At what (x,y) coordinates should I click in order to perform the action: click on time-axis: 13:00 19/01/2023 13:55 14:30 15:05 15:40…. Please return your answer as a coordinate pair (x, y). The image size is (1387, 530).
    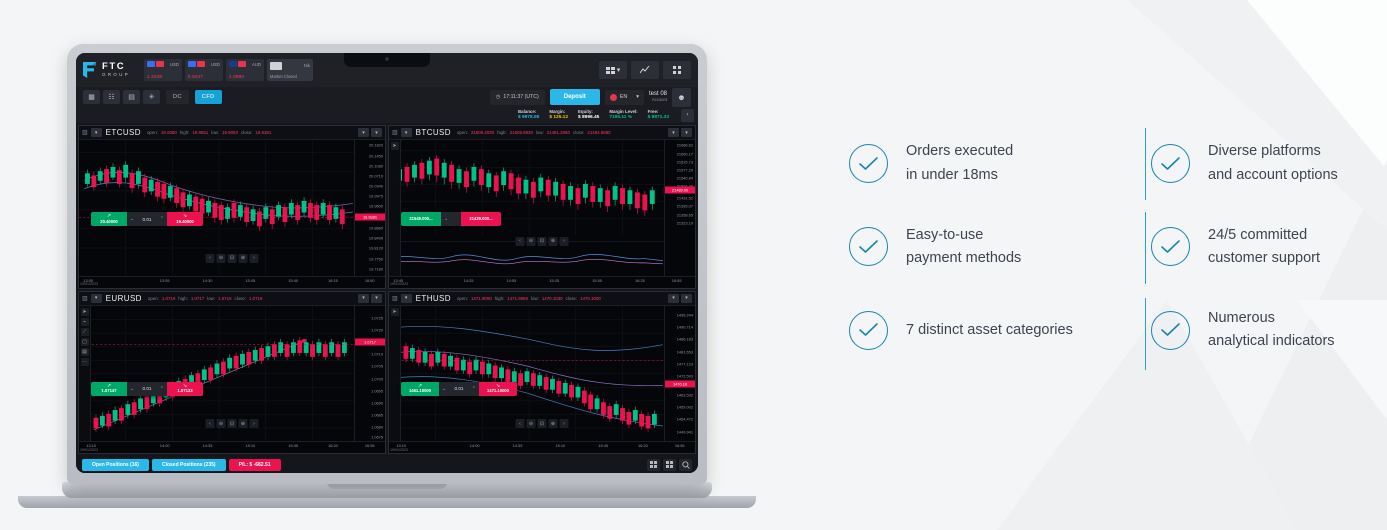
    Looking at the image, I should click on (232, 281).